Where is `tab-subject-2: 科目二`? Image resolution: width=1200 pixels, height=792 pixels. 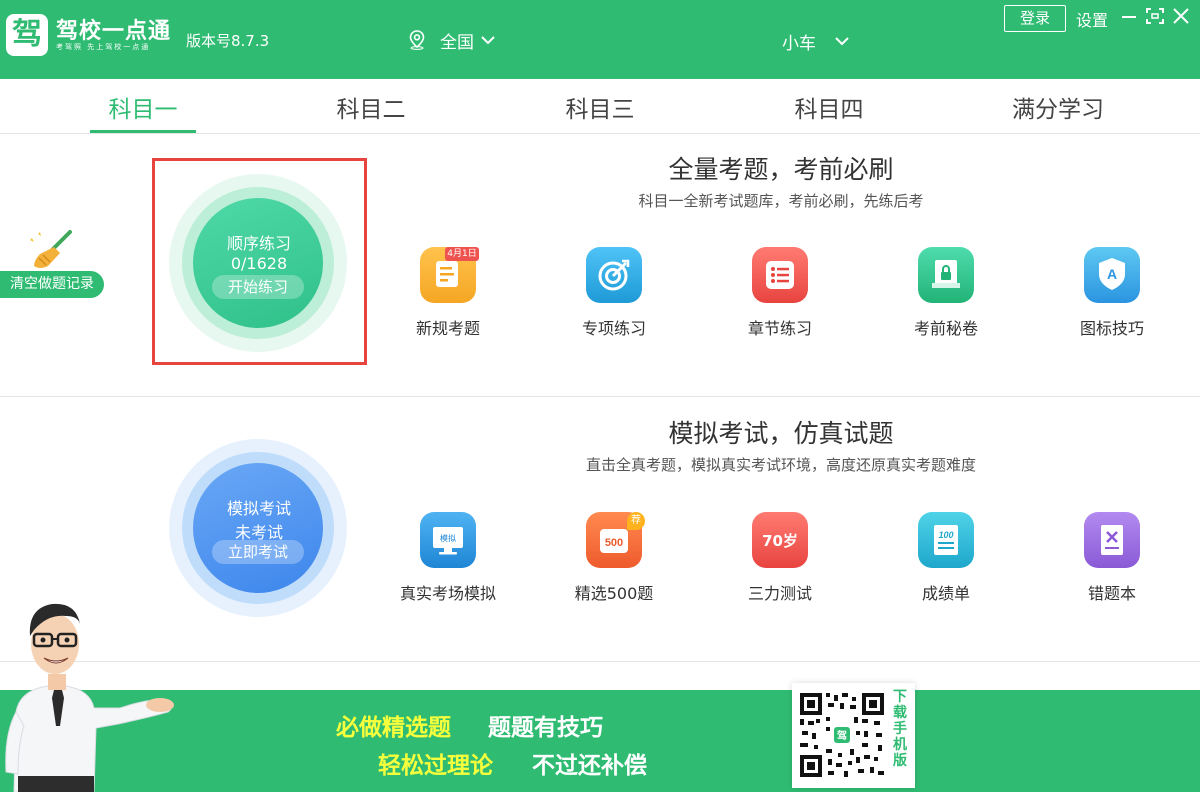
tab-subject-2: 科目二 is located at coordinates (371, 107).